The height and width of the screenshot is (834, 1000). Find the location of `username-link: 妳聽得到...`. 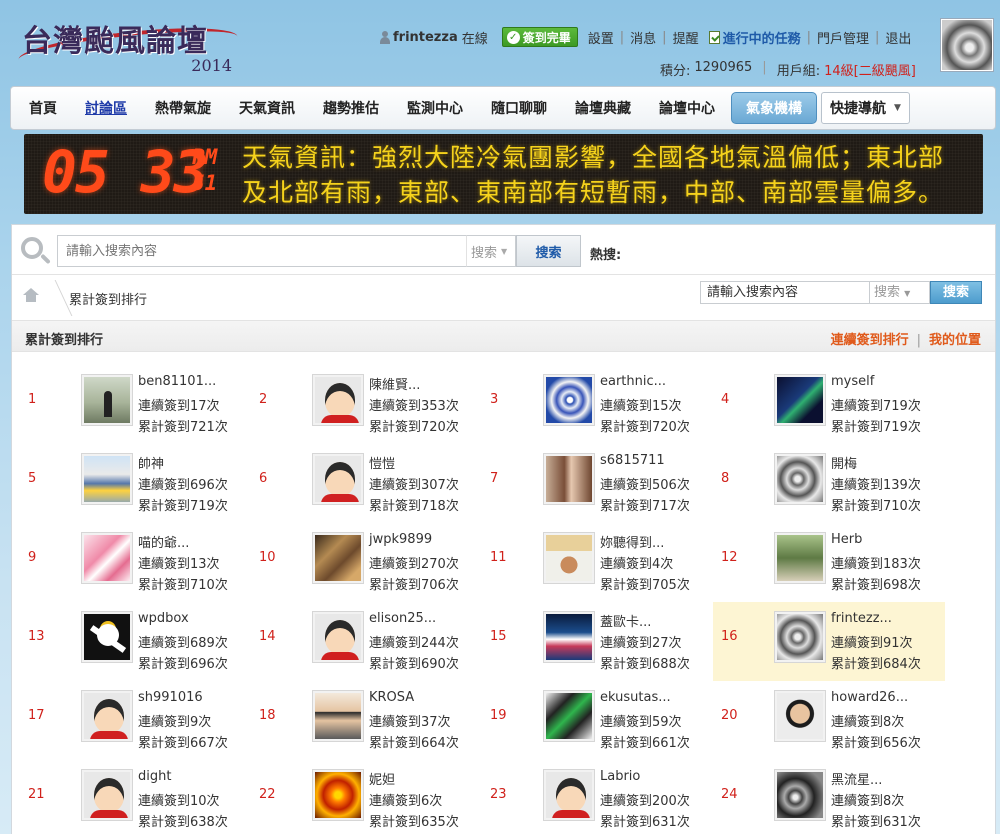

username-link: 妳聽得到... is located at coordinates (632, 541).